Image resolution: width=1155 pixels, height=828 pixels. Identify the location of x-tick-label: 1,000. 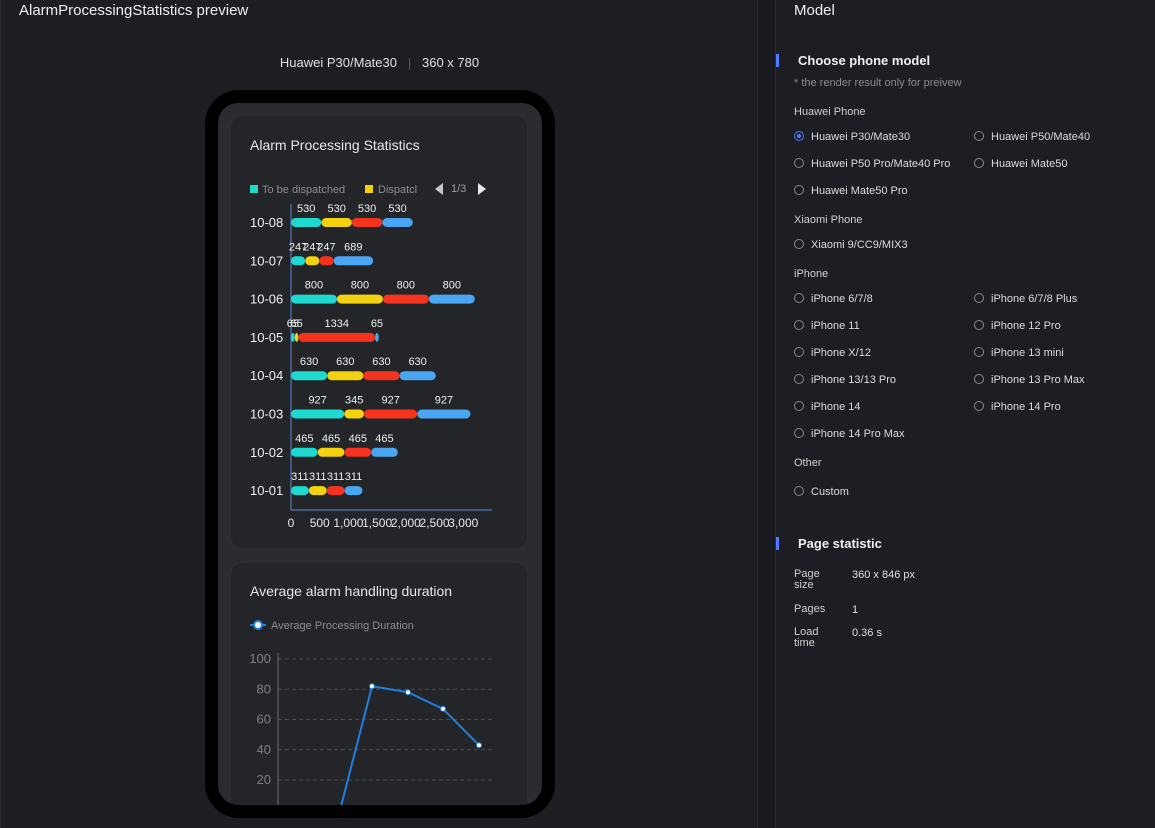
(348, 523).